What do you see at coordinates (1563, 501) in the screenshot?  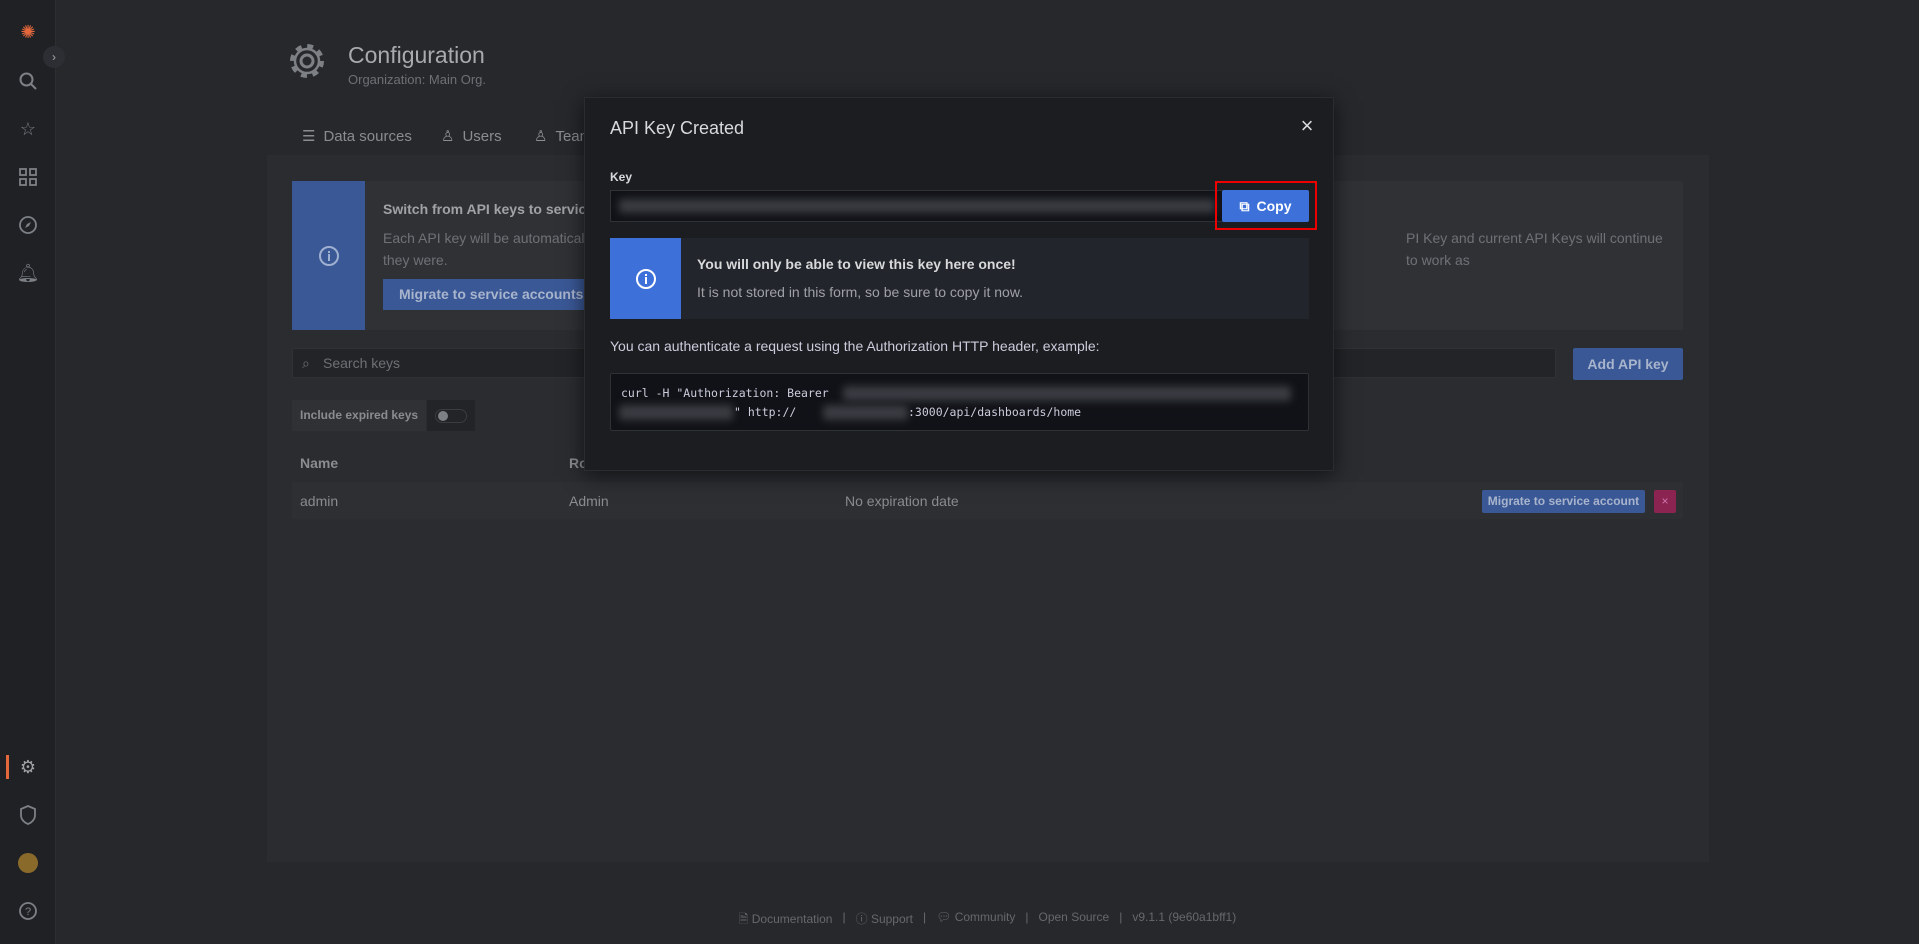 I see `migrate-to-service-account-button: Migrate to service account` at bounding box center [1563, 501].